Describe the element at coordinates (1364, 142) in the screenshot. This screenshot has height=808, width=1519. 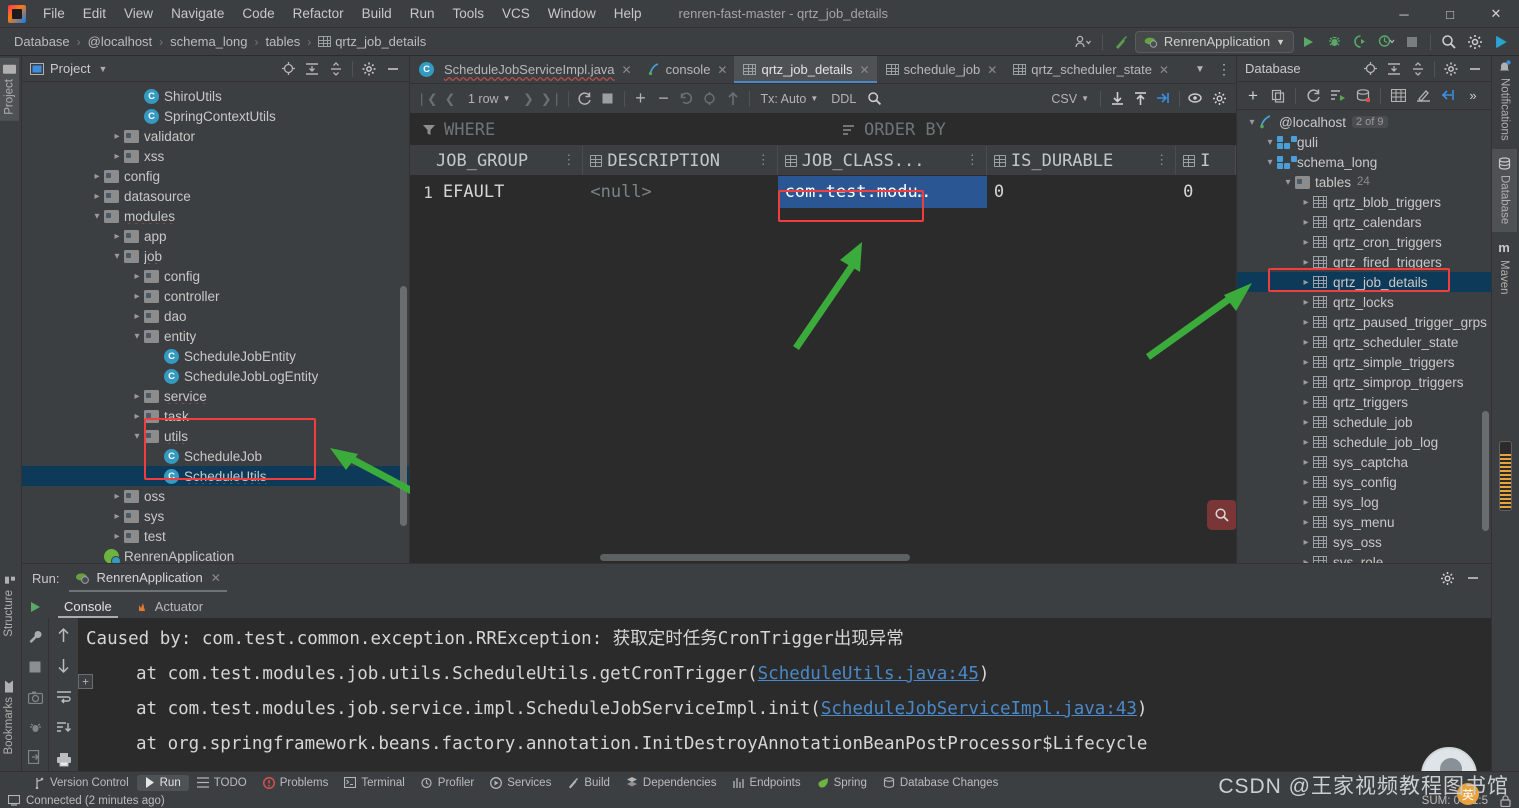
I see `database-tree-node: ▾ guli` at that location.